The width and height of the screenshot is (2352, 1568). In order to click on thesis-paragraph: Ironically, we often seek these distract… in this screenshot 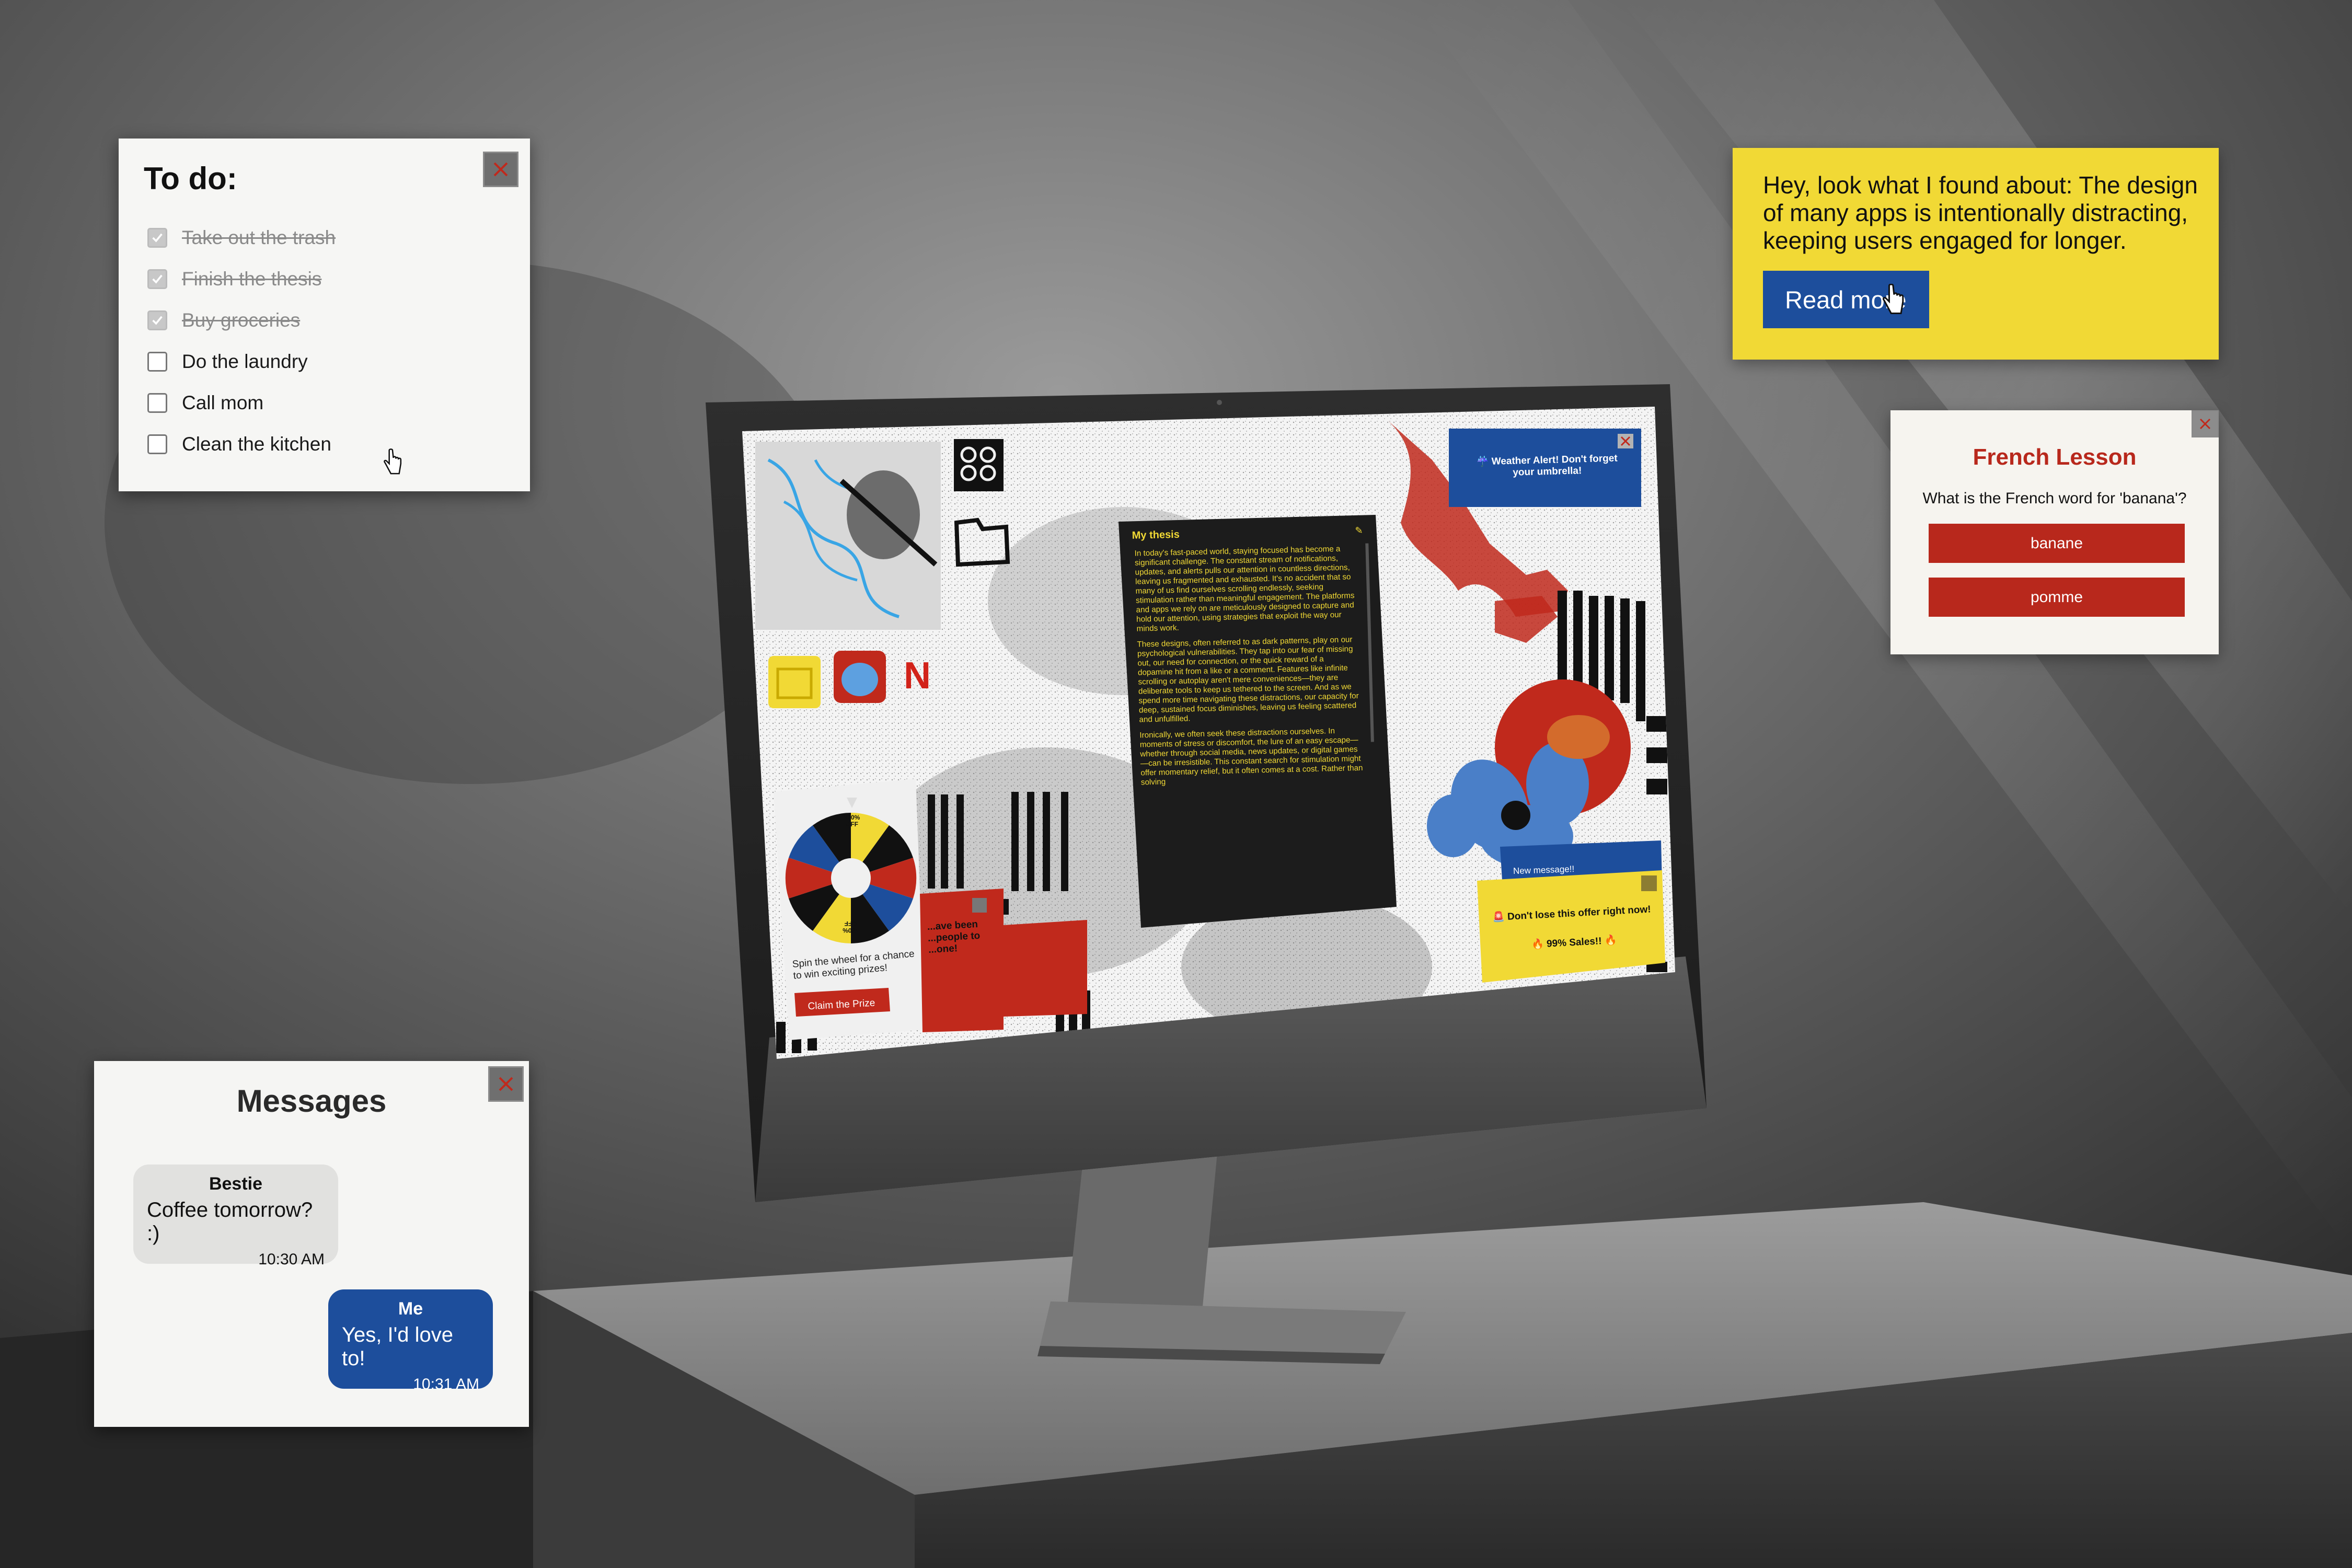, I will do `click(1251, 757)`.